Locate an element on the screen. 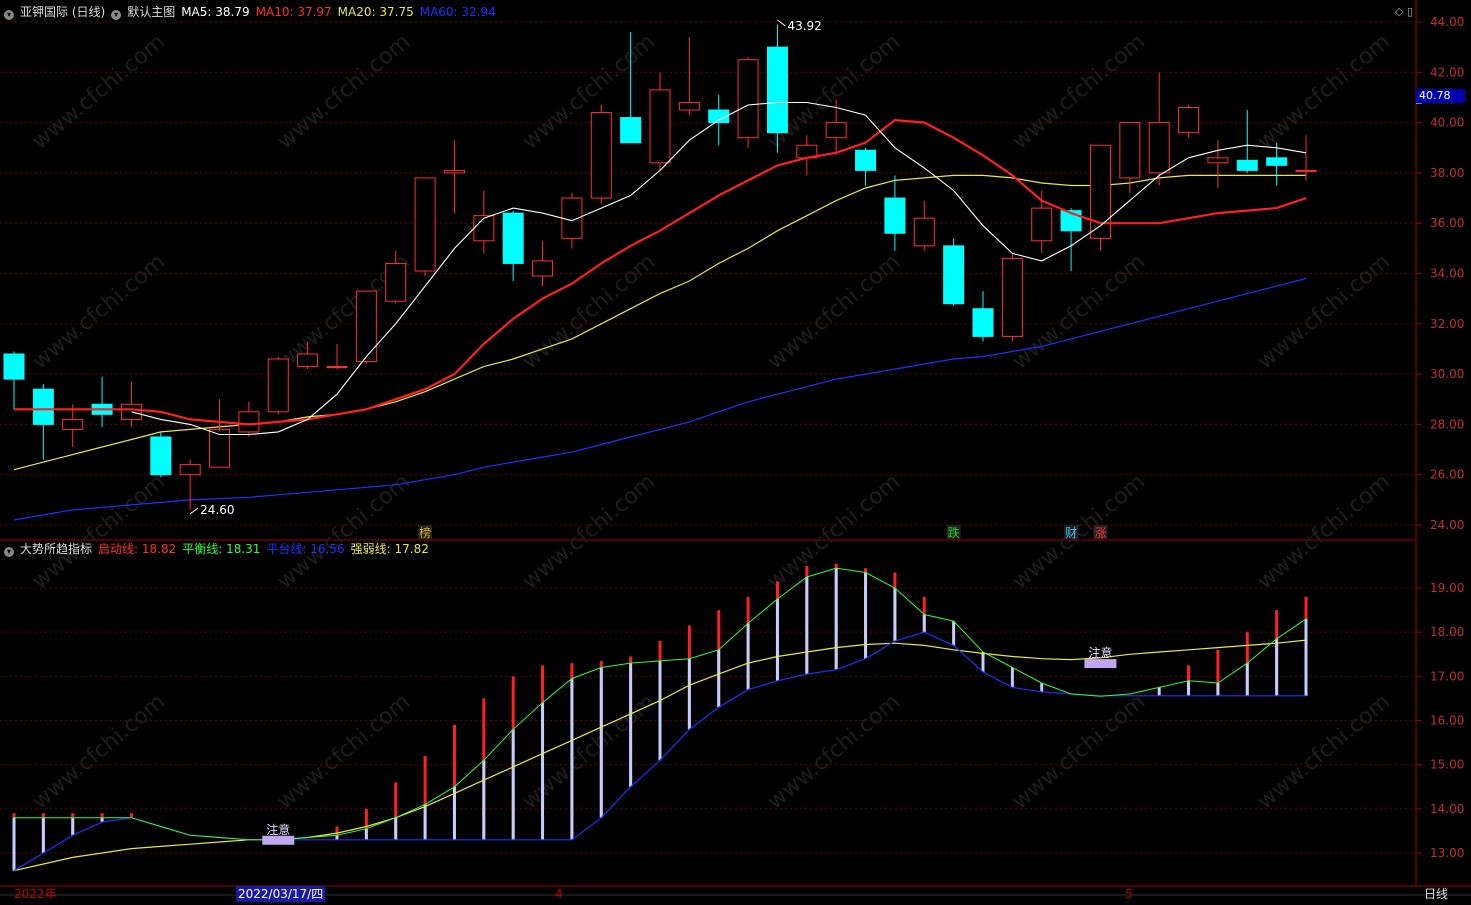 This screenshot has width=1471, height=905. event-tag: 跌 is located at coordinates (954, 532).